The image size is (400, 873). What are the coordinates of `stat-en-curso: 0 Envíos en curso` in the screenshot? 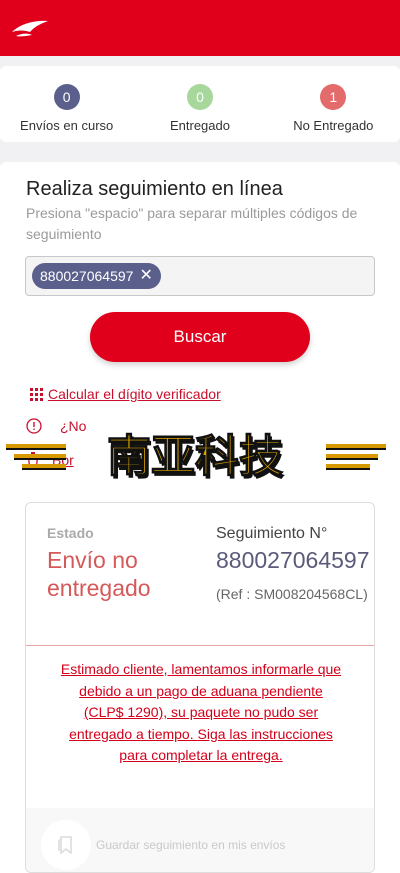 It's located at (67, 99).